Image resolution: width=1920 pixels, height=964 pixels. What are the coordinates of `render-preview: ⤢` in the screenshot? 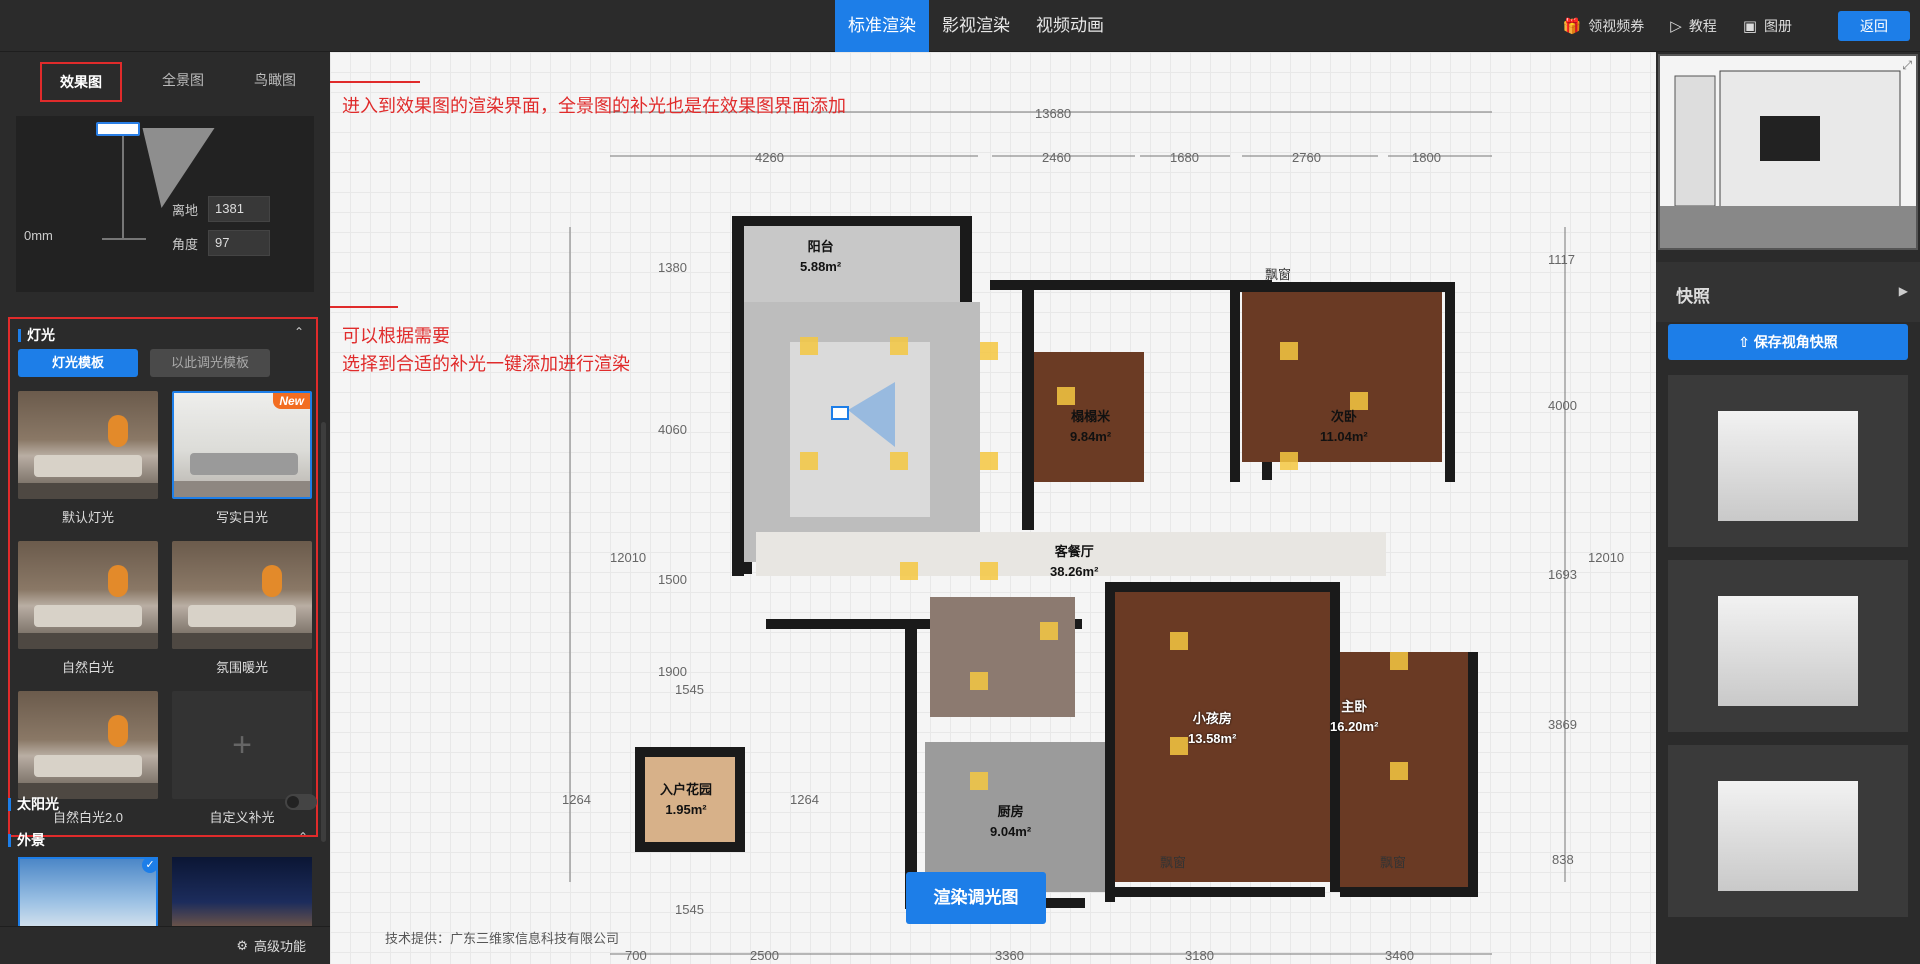 It's located at (1788, 152).